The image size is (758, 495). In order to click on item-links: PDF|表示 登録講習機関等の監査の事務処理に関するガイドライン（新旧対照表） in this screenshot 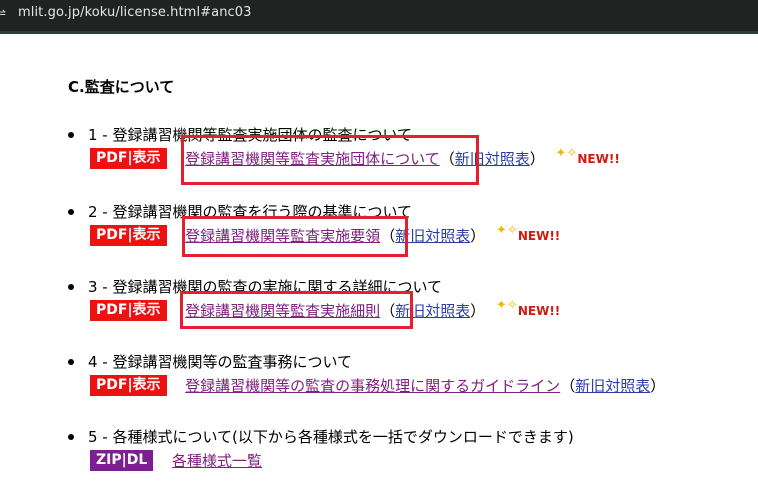, I will do `click(377, 386)`.